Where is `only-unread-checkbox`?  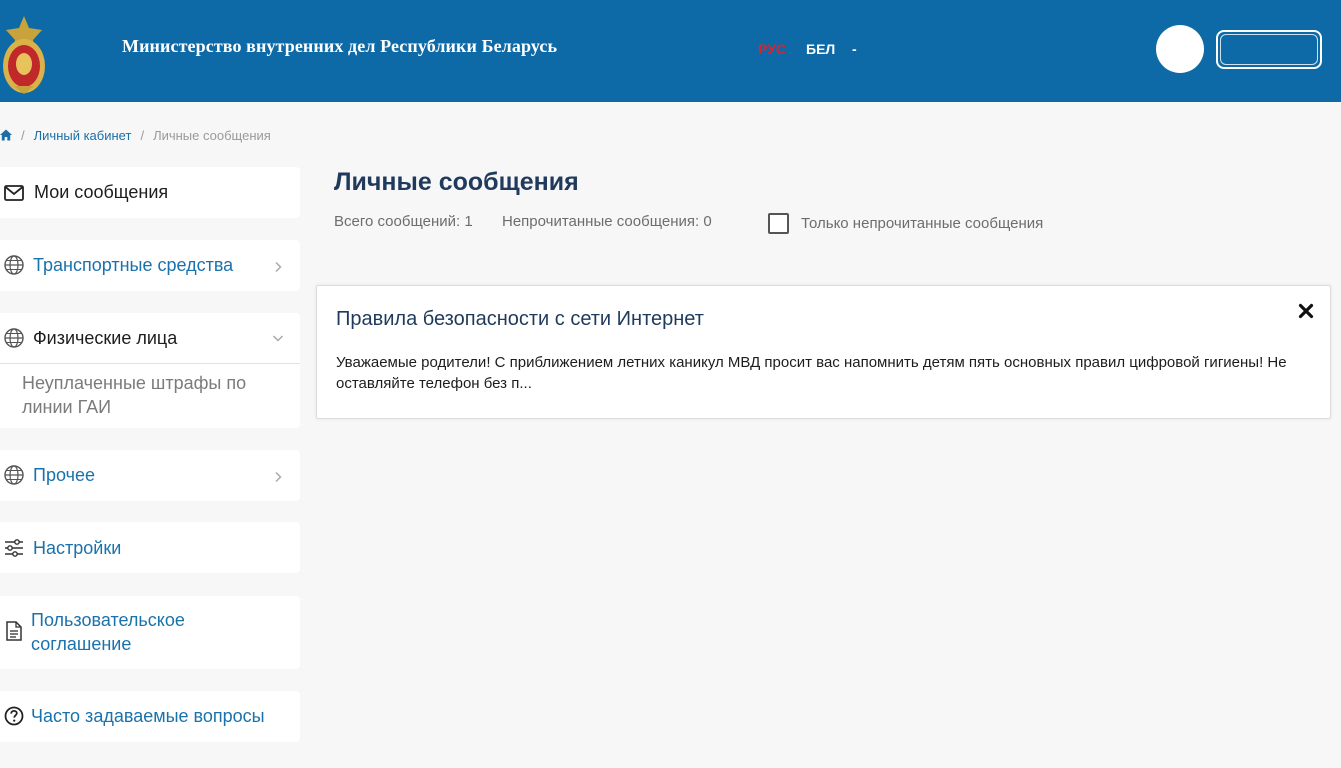
only-unread-checkbox is located at coordinates (778, 223).